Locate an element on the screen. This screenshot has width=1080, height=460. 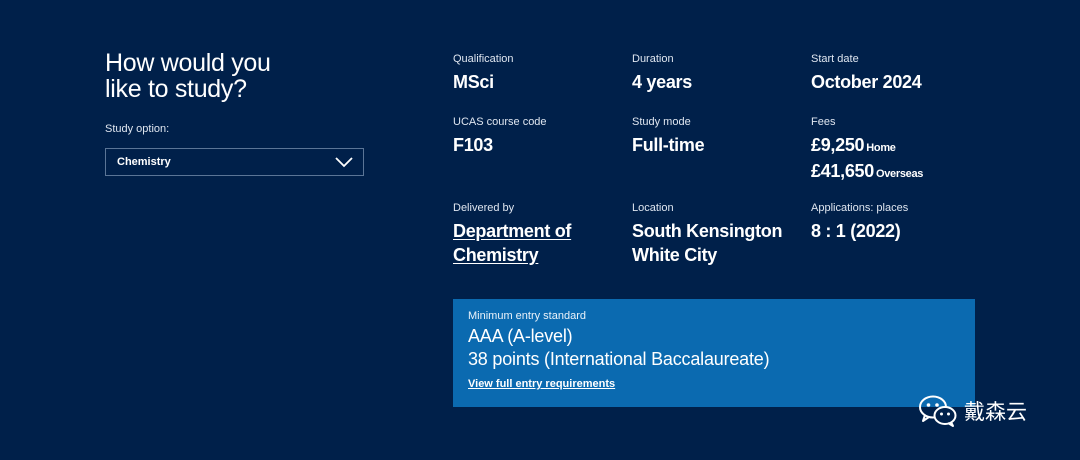
qualification-item: Qualification MSci is located at coordinates (483, 73).